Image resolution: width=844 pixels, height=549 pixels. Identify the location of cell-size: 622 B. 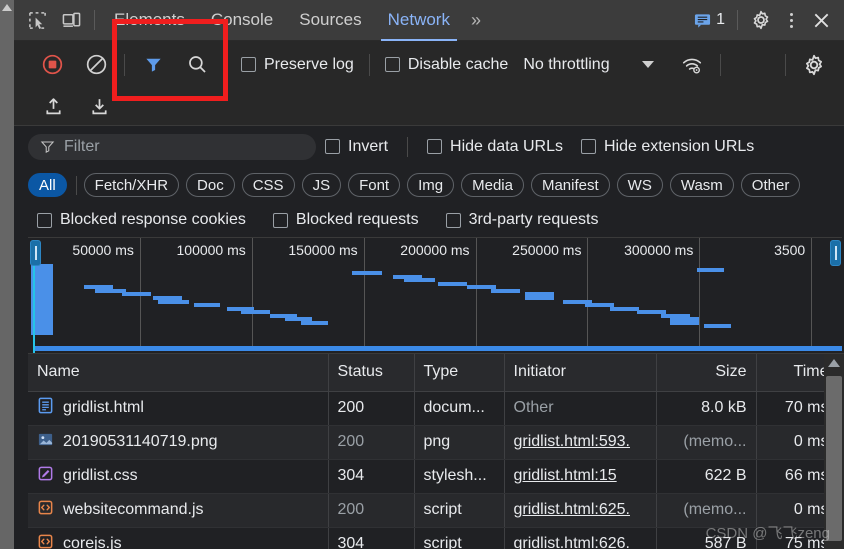
(706, 476).